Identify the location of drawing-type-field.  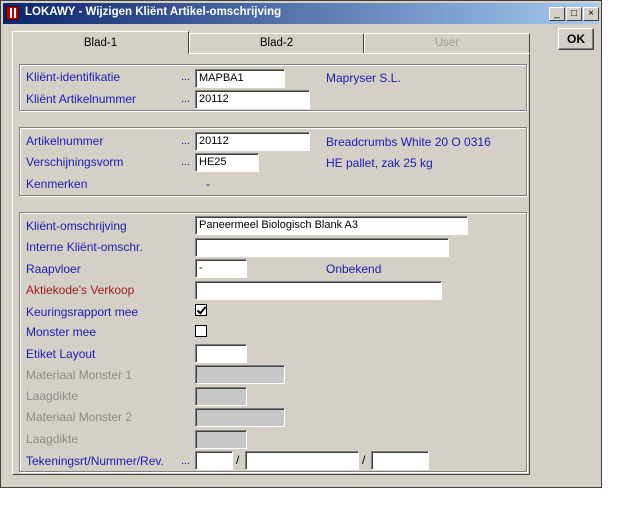
(214, 460).